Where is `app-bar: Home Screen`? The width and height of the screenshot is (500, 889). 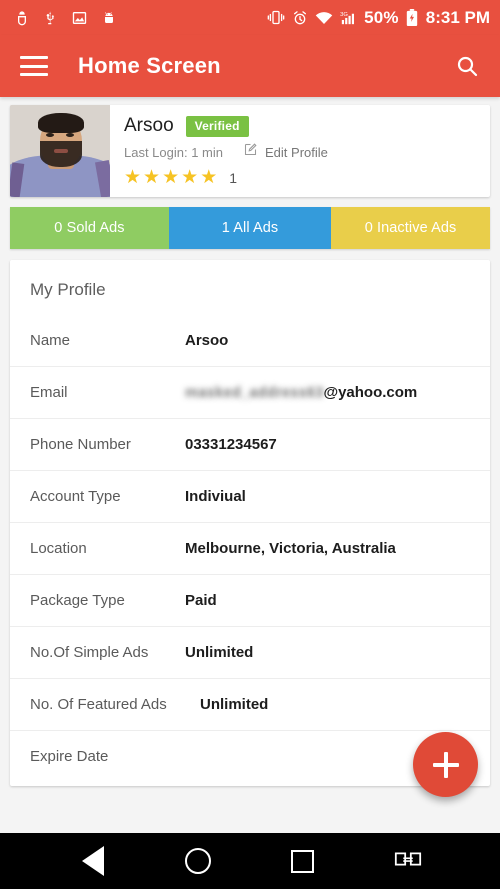 app-bar: Home Screen is located at coordinates (250, 66).